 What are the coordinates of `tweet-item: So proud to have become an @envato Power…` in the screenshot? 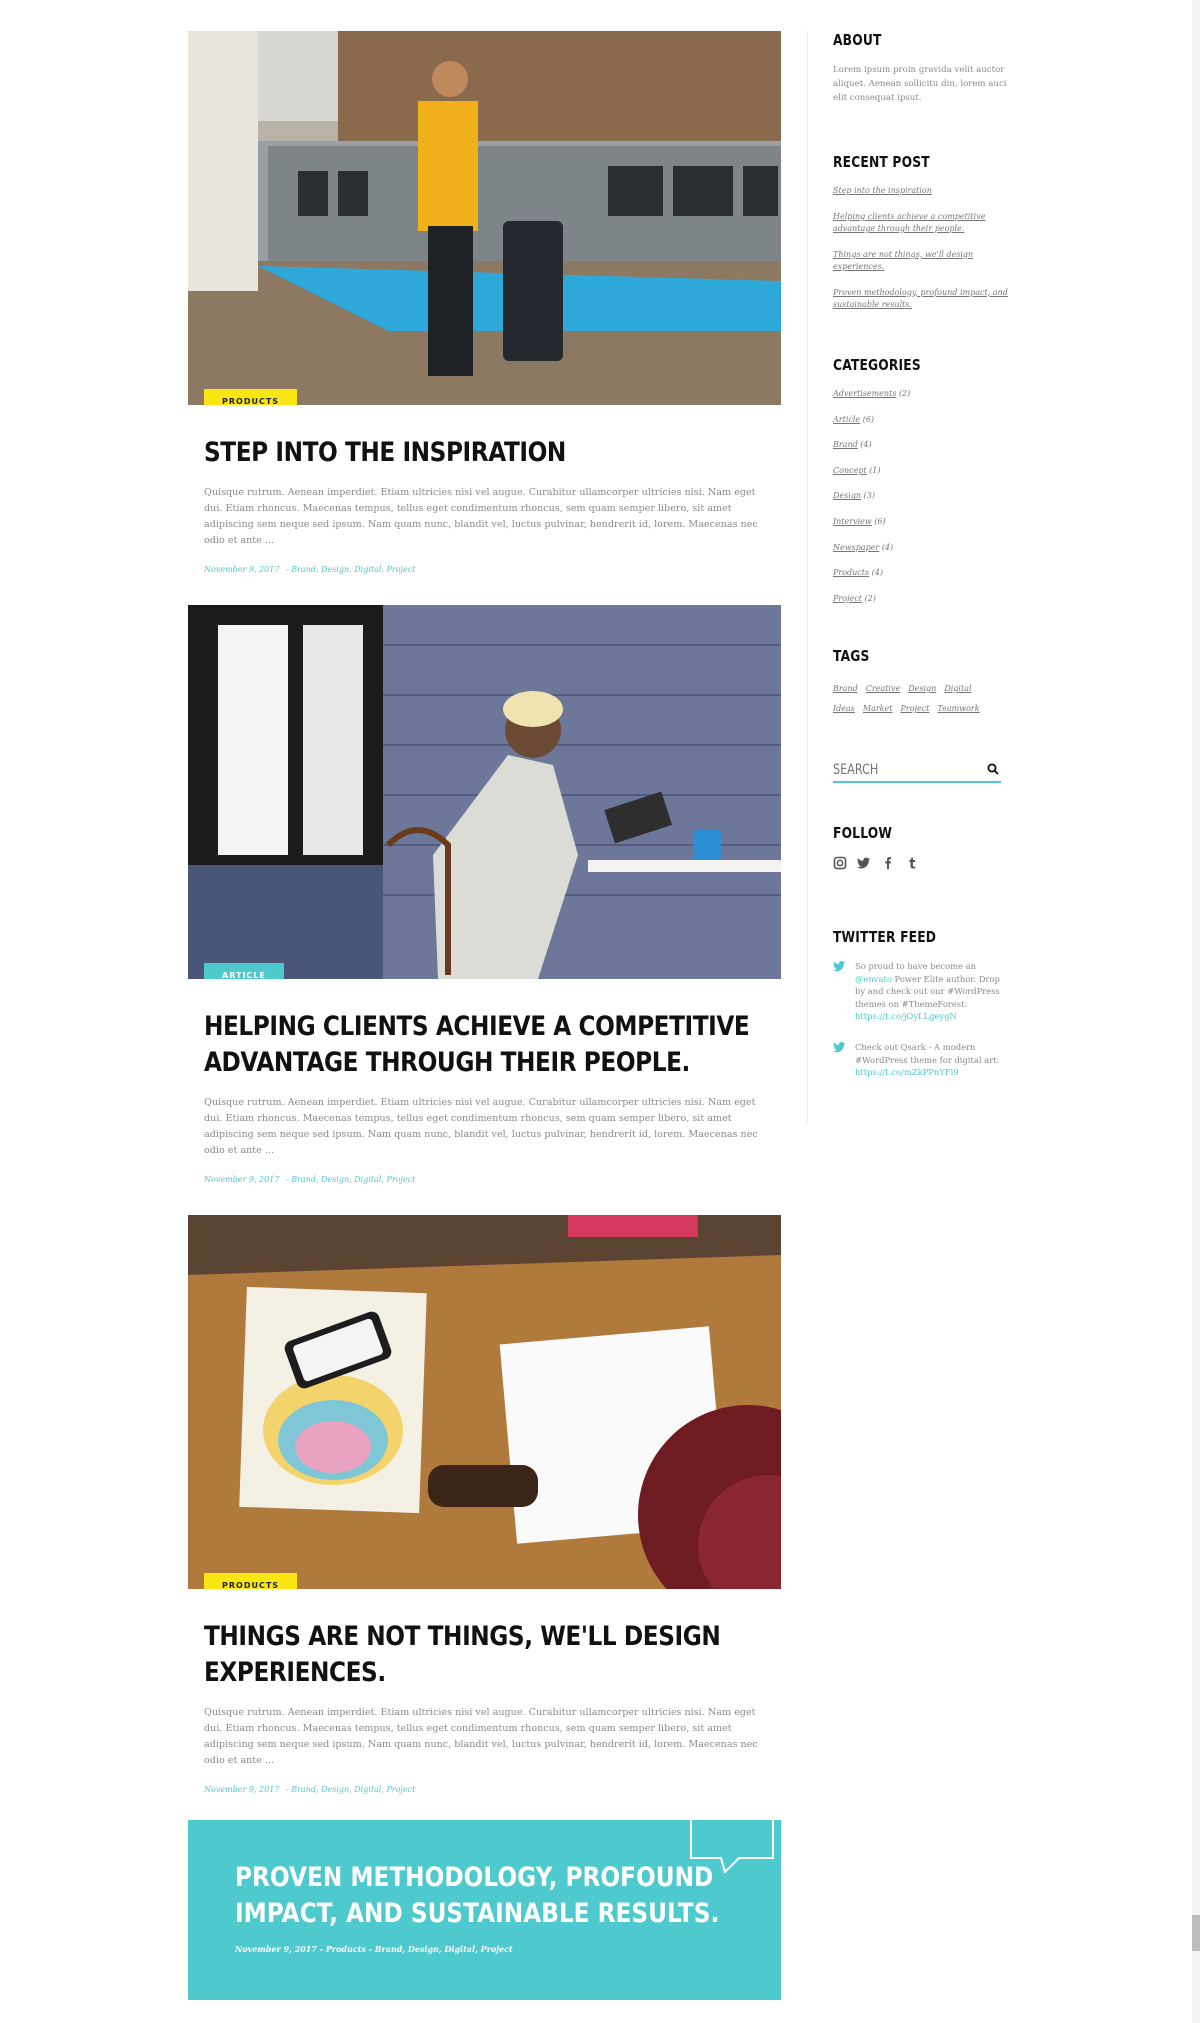 It's located at (920, 991).